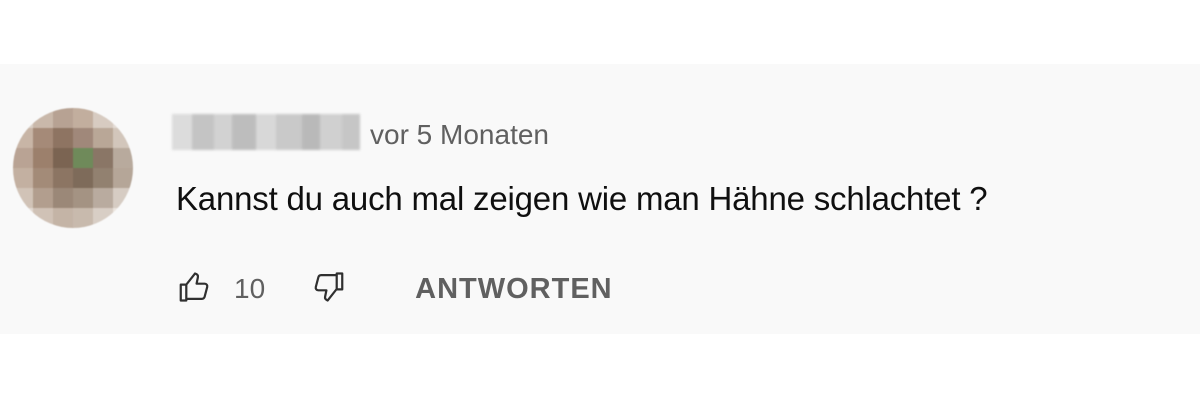 The height and width of the screenshot is (400, 1200). Describe the element at coordinates (266, 132) in the screenshot. I see `author-name-redacted` at that location.